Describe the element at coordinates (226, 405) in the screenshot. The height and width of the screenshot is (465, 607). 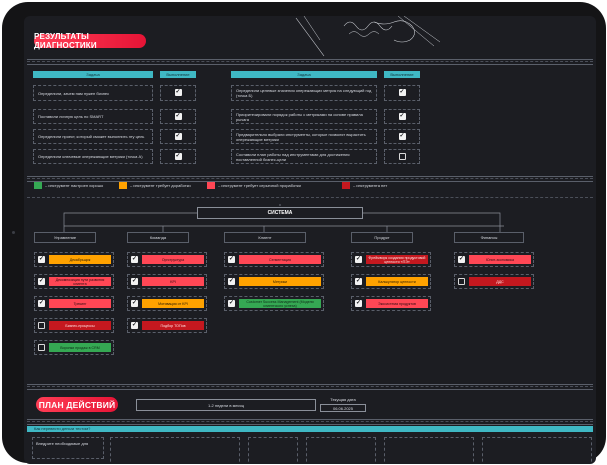
I see `period-box: 1-2 недели в месяц` at that location.